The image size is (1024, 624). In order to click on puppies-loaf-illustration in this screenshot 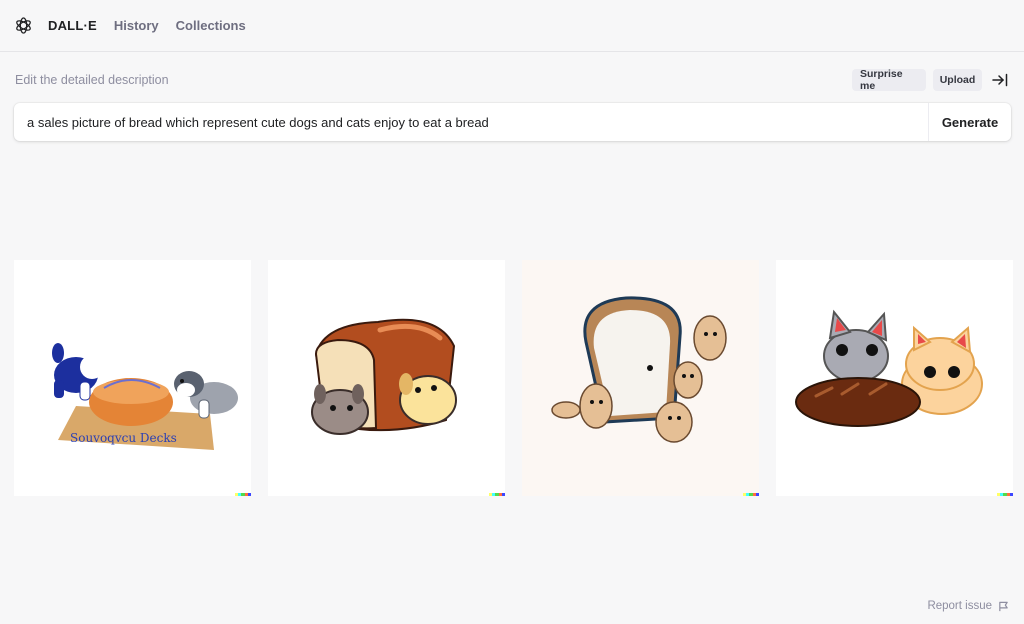, I will do `click(386, 378)`.